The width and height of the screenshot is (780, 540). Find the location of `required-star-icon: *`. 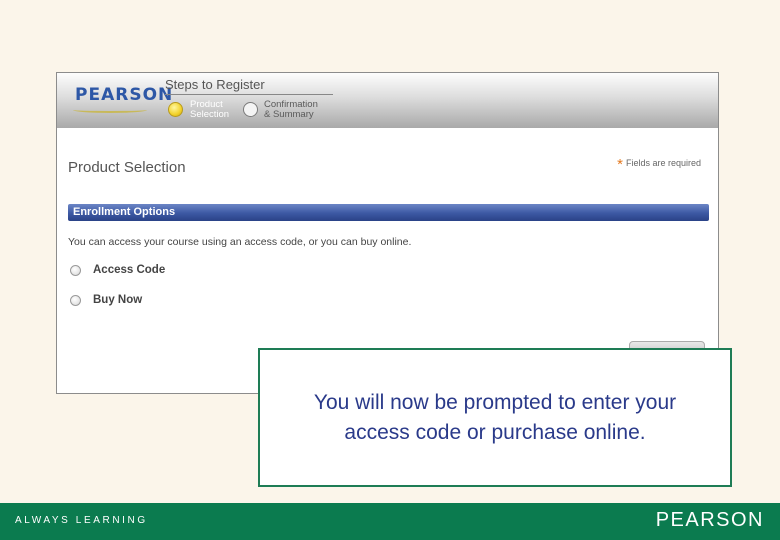

required-star-icon: * is located at coordinates (620, 164).